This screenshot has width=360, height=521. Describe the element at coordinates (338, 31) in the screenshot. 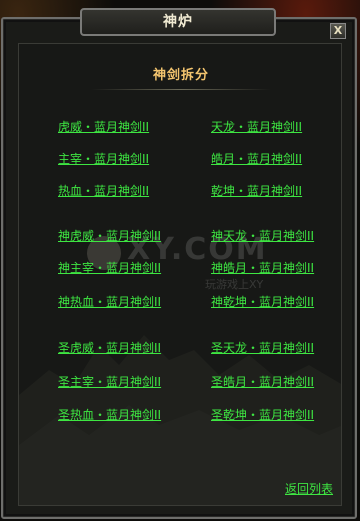

I see `close-button: X` at that location.